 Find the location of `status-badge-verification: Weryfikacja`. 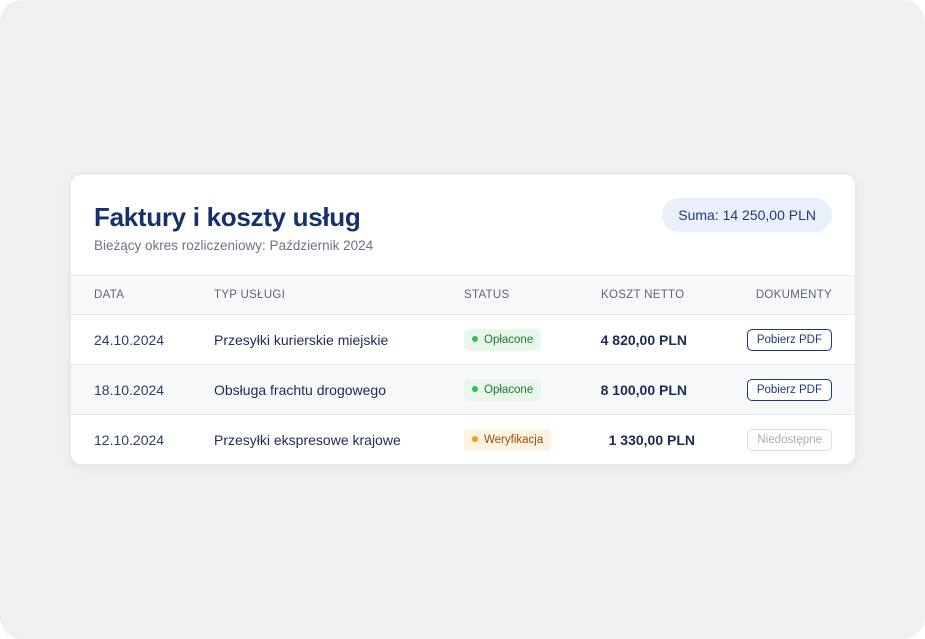

status-badge-verification: Weryfikacja is located at coordinates (508, 440).